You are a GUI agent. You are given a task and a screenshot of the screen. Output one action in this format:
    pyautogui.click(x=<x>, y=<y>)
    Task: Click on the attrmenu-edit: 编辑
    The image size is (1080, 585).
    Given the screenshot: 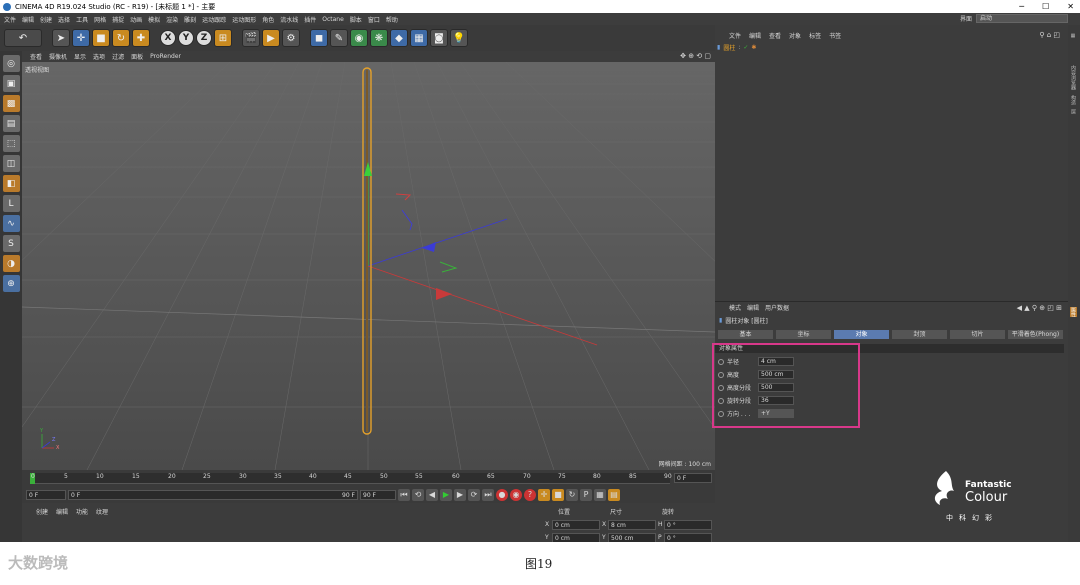 What is the action you would take?
    pyautogui.click(x=753, y=307)
    